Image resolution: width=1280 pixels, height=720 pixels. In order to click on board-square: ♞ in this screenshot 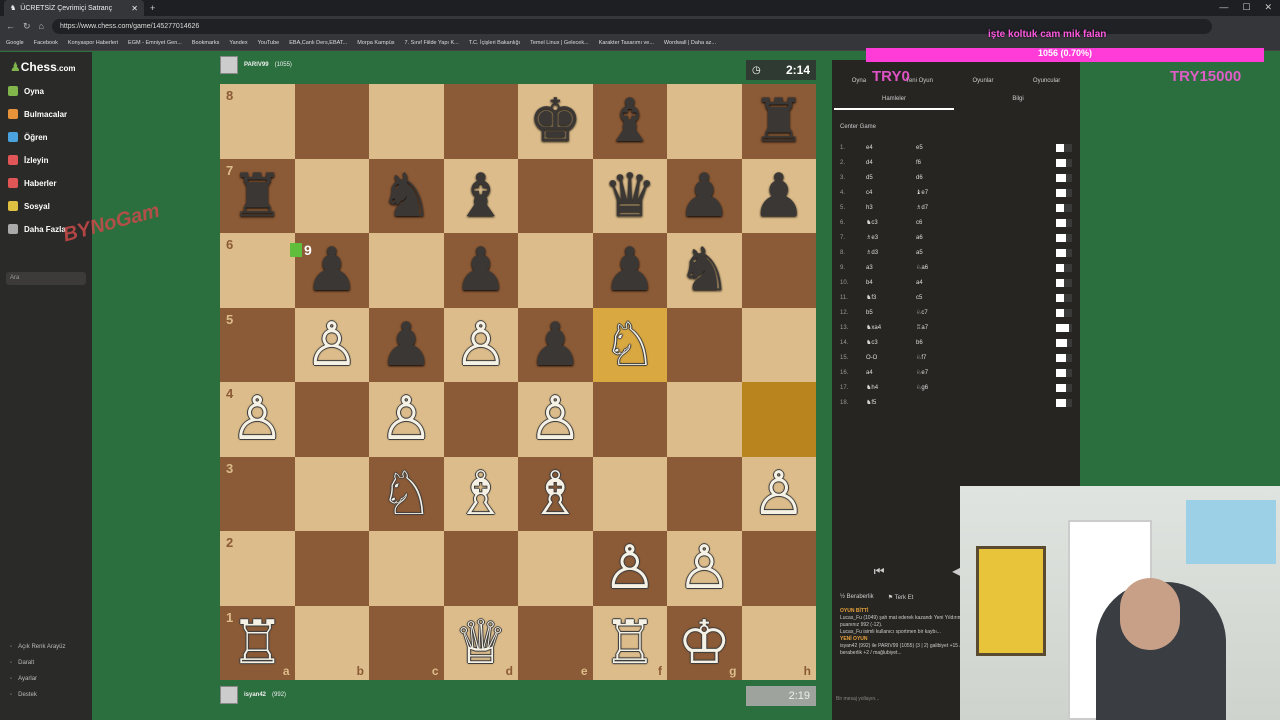, I will do `click(704, 270)`.